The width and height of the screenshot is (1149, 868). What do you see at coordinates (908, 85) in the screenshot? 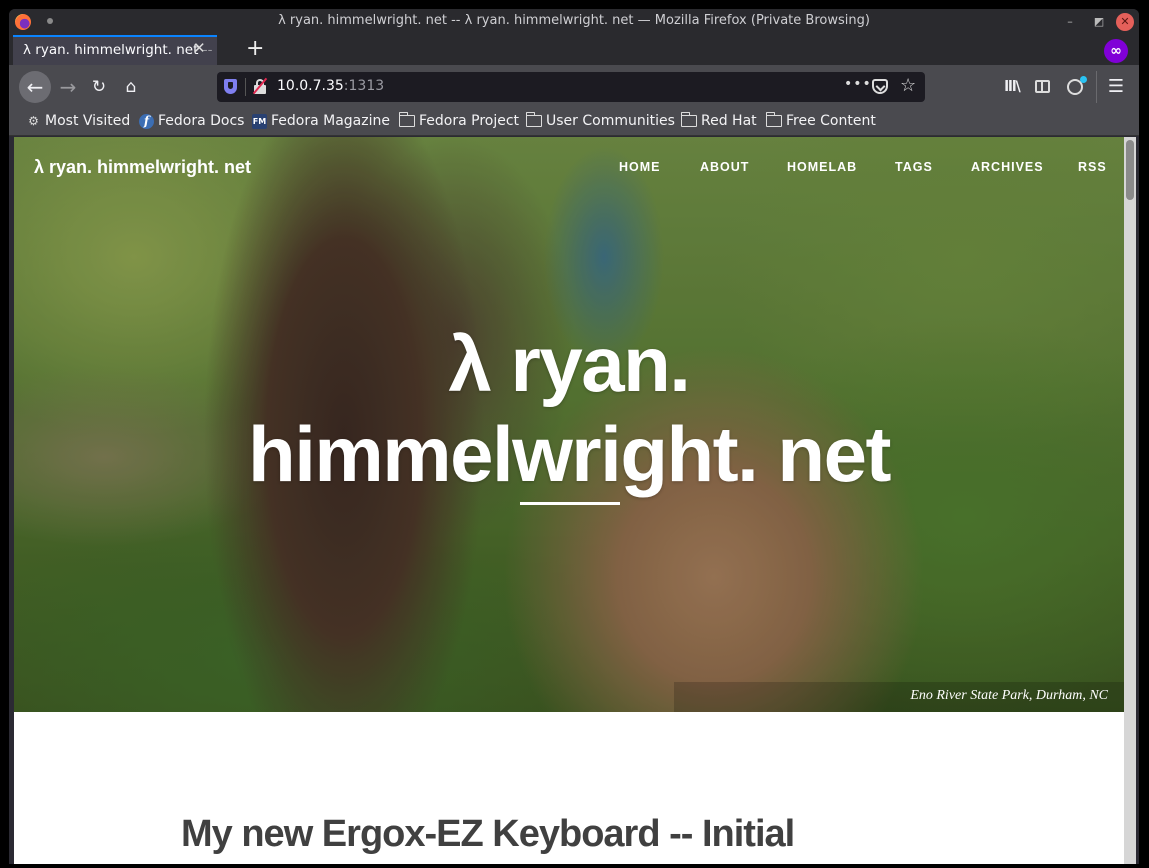
I see `bookmark-star-icon: ☆` at bounding box center [908, 85].